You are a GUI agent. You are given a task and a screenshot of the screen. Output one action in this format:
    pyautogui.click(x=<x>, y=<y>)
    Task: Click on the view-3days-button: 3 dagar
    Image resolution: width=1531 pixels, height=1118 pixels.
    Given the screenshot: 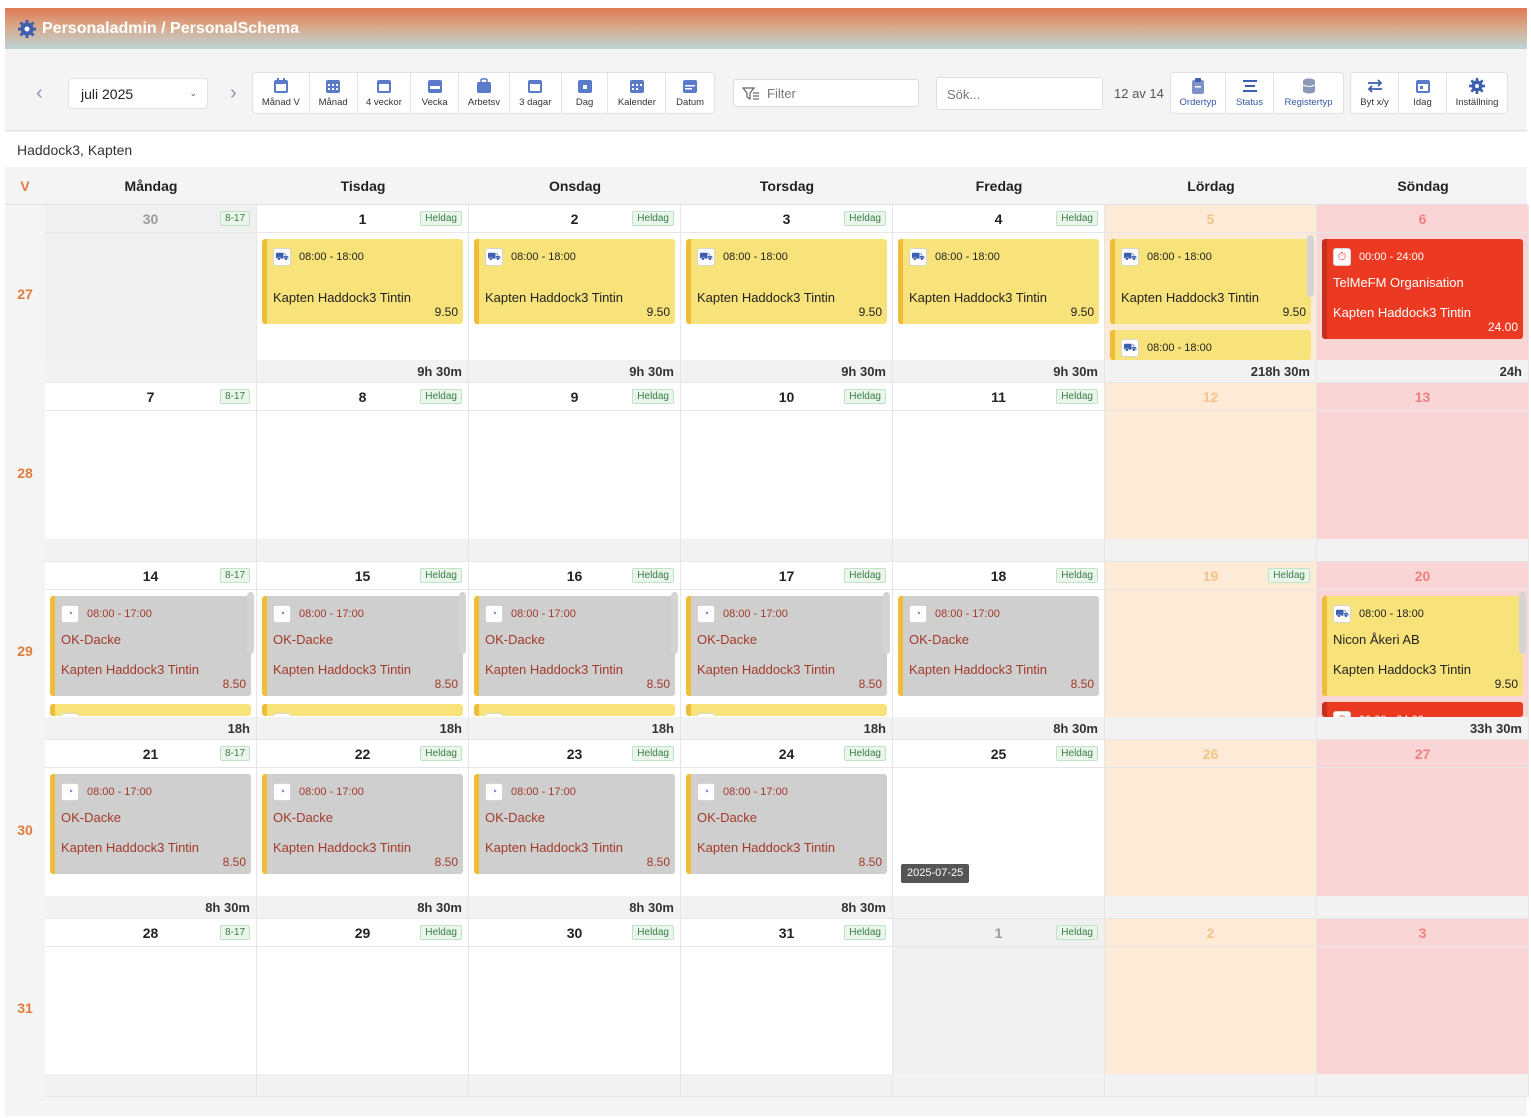 What is the action you would take?
    pyautogui.click(x=536, y=93)
    